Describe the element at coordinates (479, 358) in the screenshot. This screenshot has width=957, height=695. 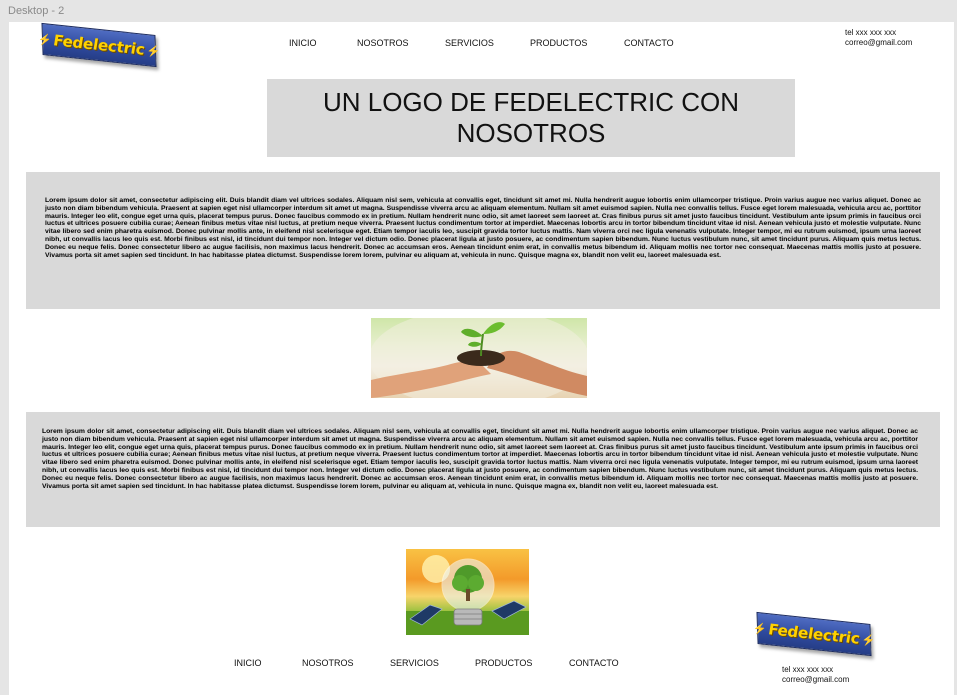
I see `hands-seedling-image` at that location.